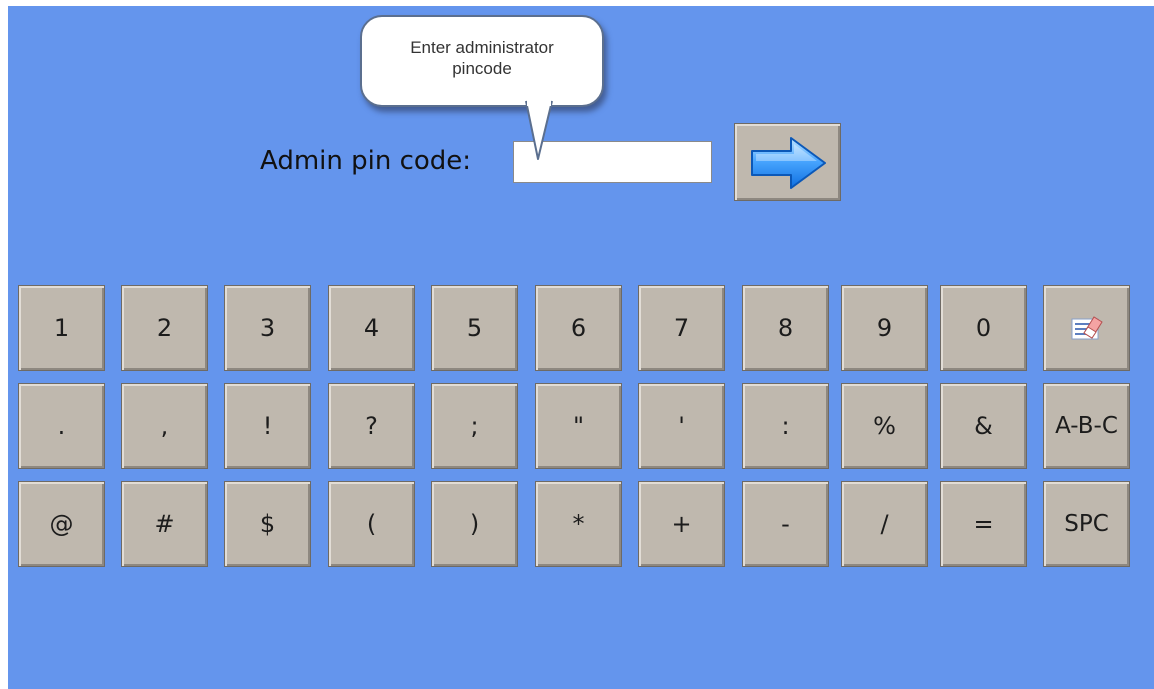 The image size is (1154, 689). I want to click on key-space: SPC, so click(1086, 524).